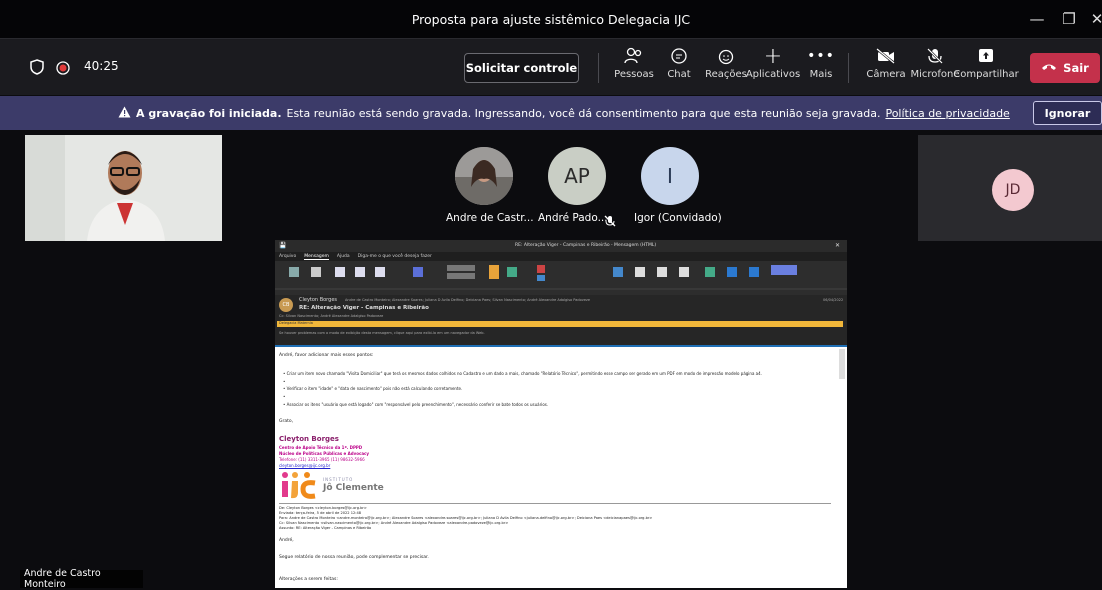 The image size is (1102, 590). What do you see at coordinates (726, 56) in the screenshot?
I see `reactions-icon` at bounding box center [726, 56].